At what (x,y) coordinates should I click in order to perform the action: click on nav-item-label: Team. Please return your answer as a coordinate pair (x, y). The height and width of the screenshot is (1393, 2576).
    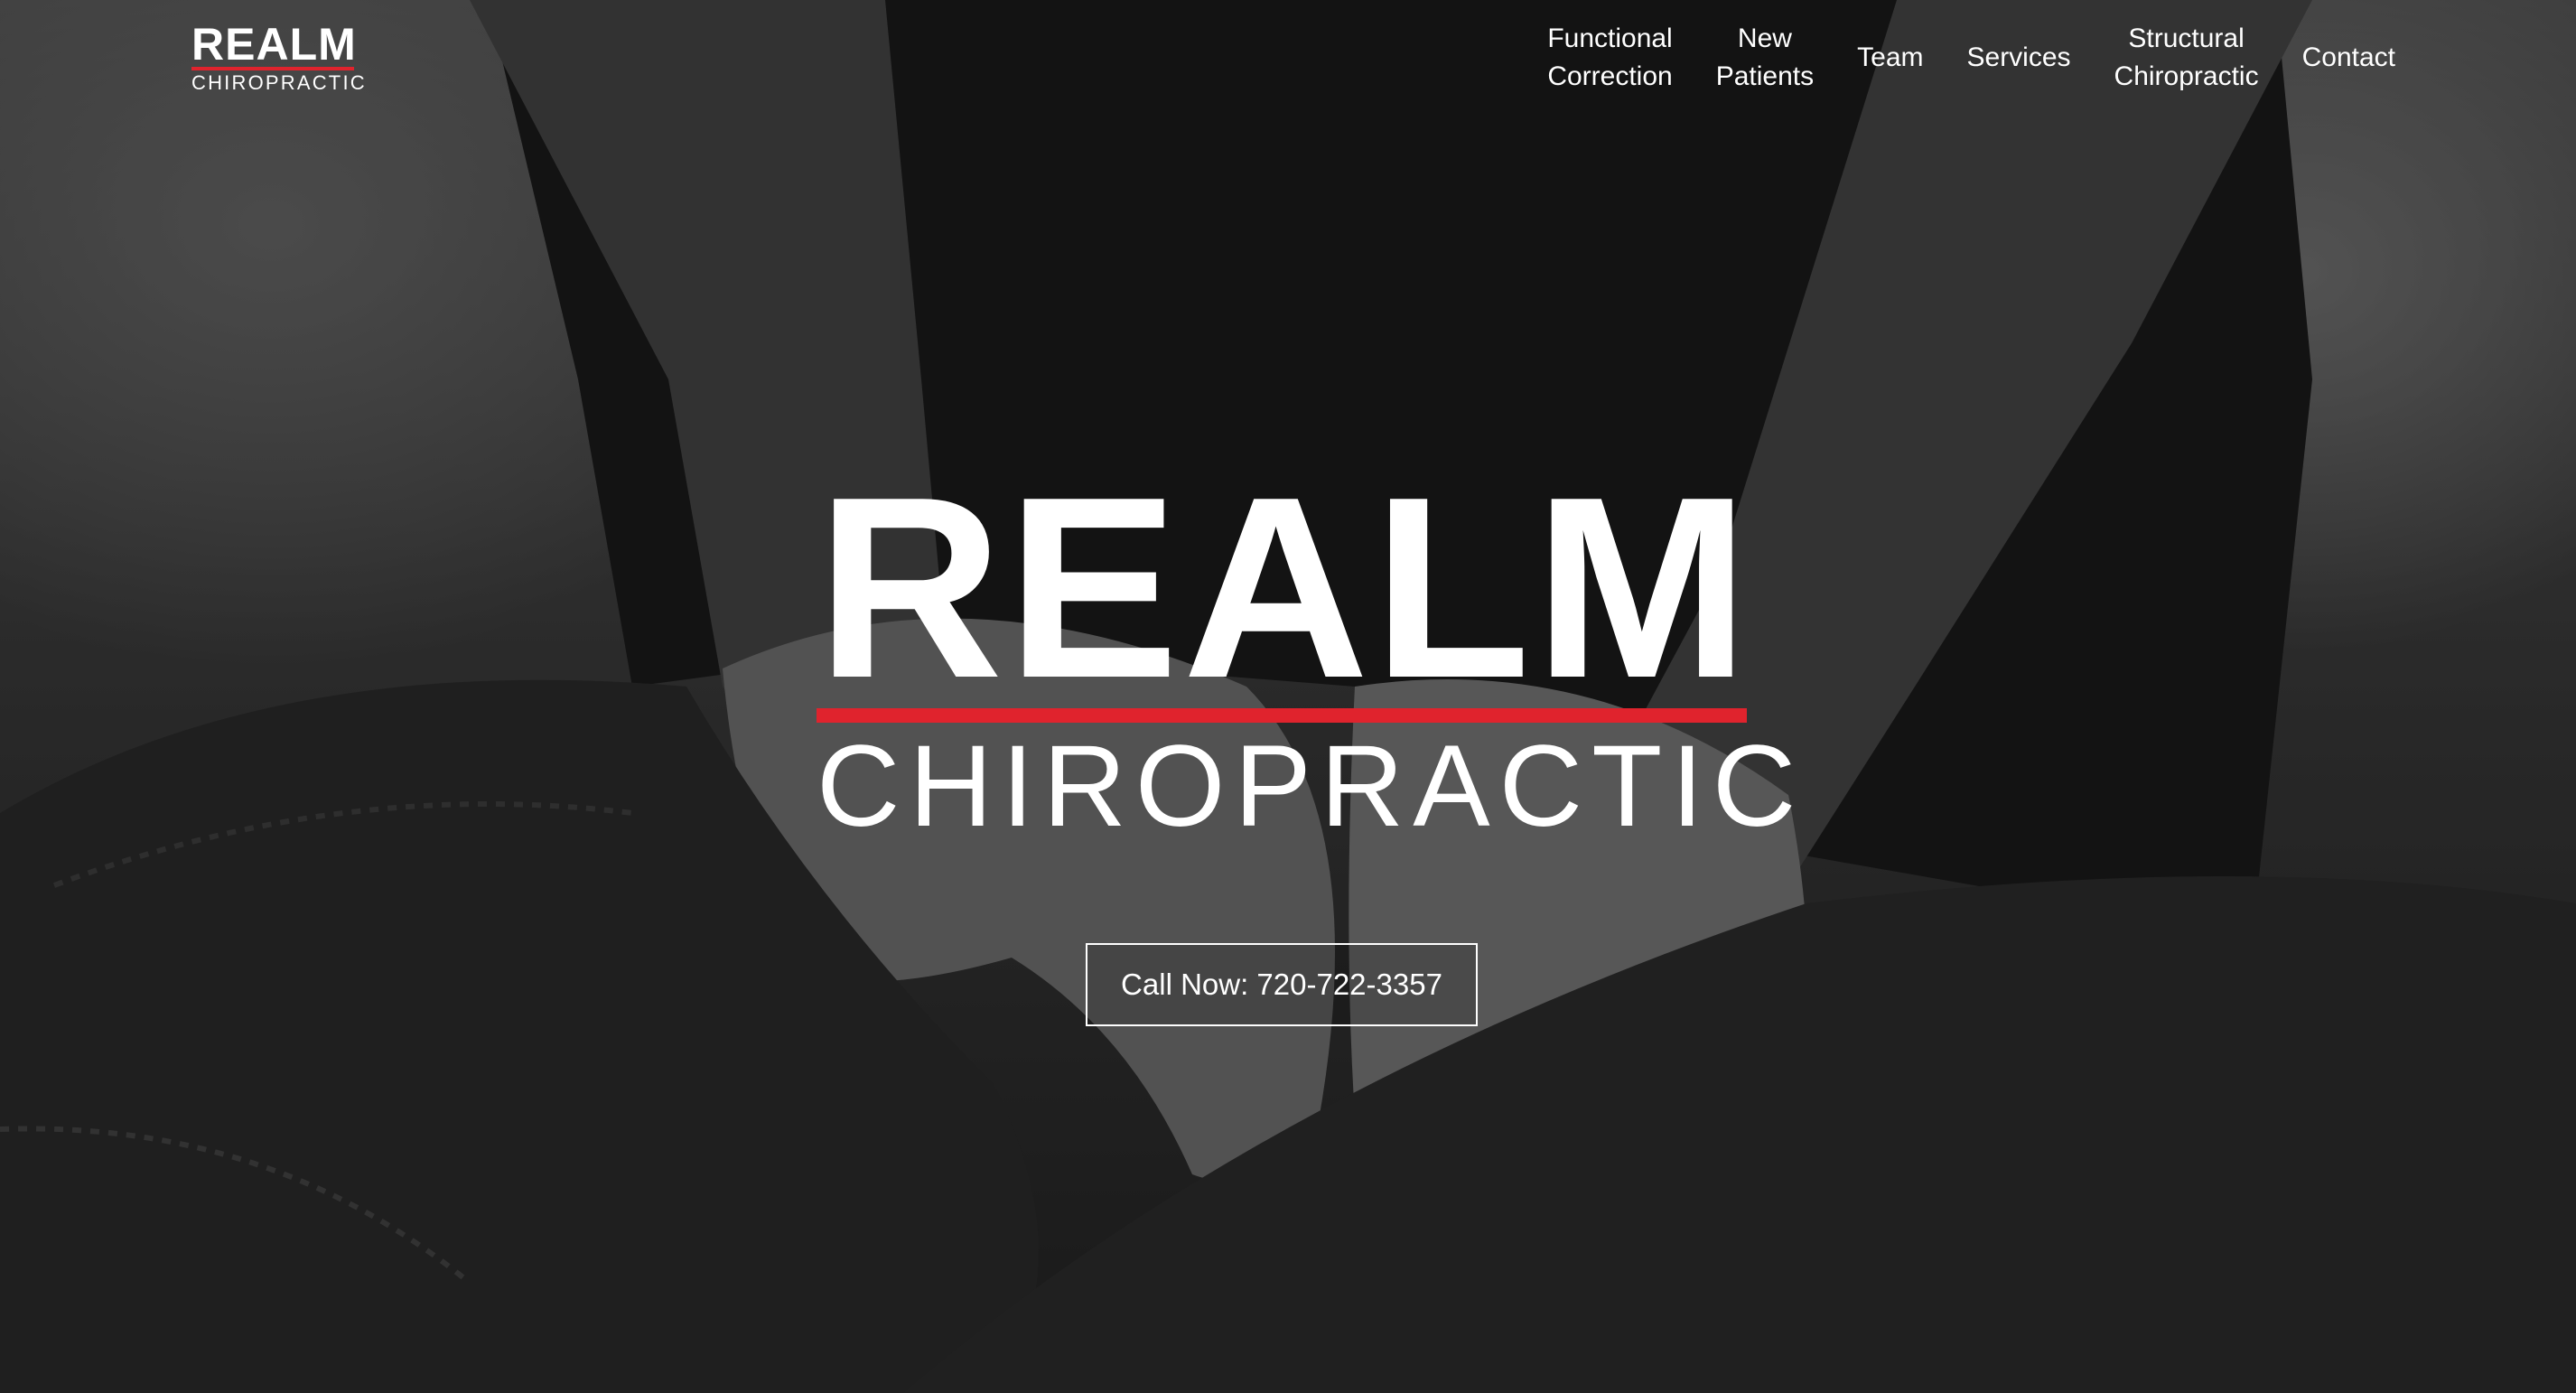
    Looking at the image, I should click on (1890, 57).